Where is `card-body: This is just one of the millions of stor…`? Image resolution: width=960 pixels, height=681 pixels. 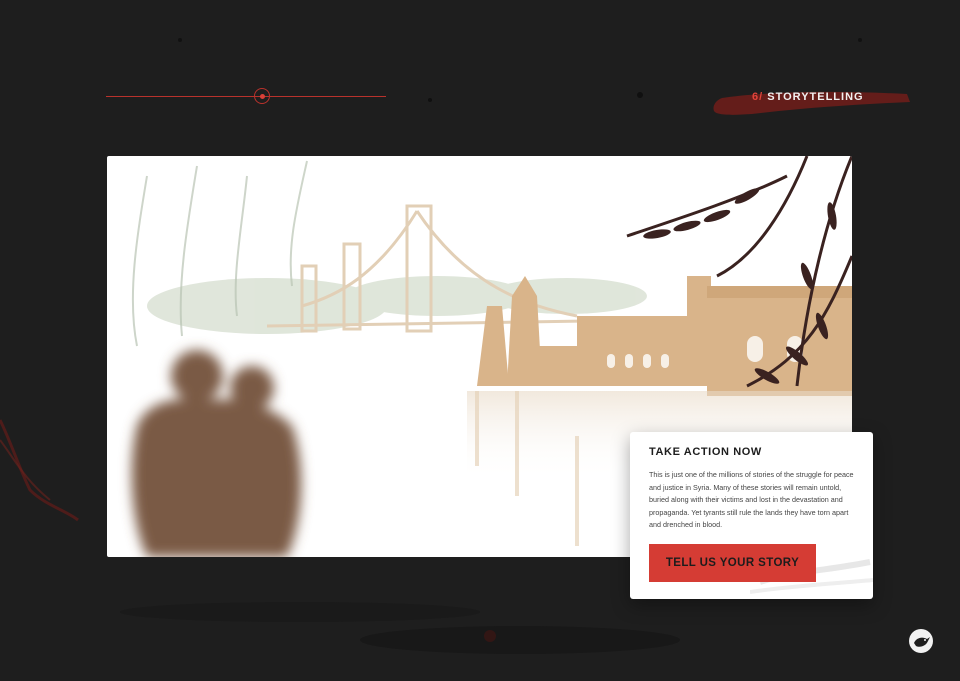
card-body: This is just one of the millions of stor… is located at coordinates (751, 499).